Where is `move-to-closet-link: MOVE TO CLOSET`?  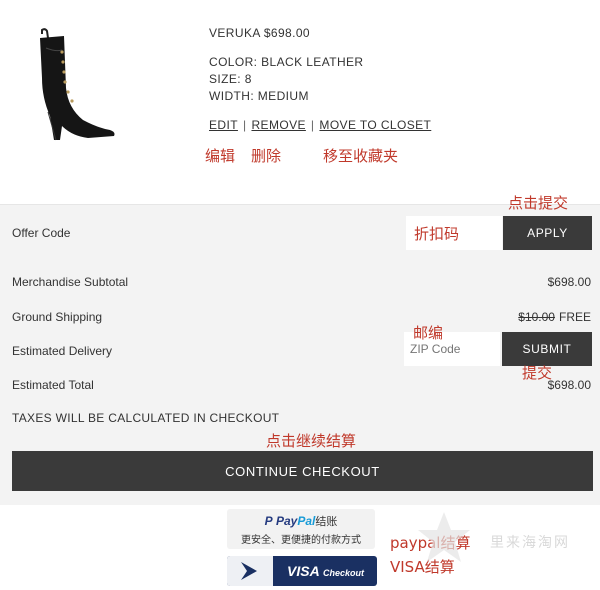 move-to-closet-link: MOVE TO CLOSET is located at coordinates (375, 125).